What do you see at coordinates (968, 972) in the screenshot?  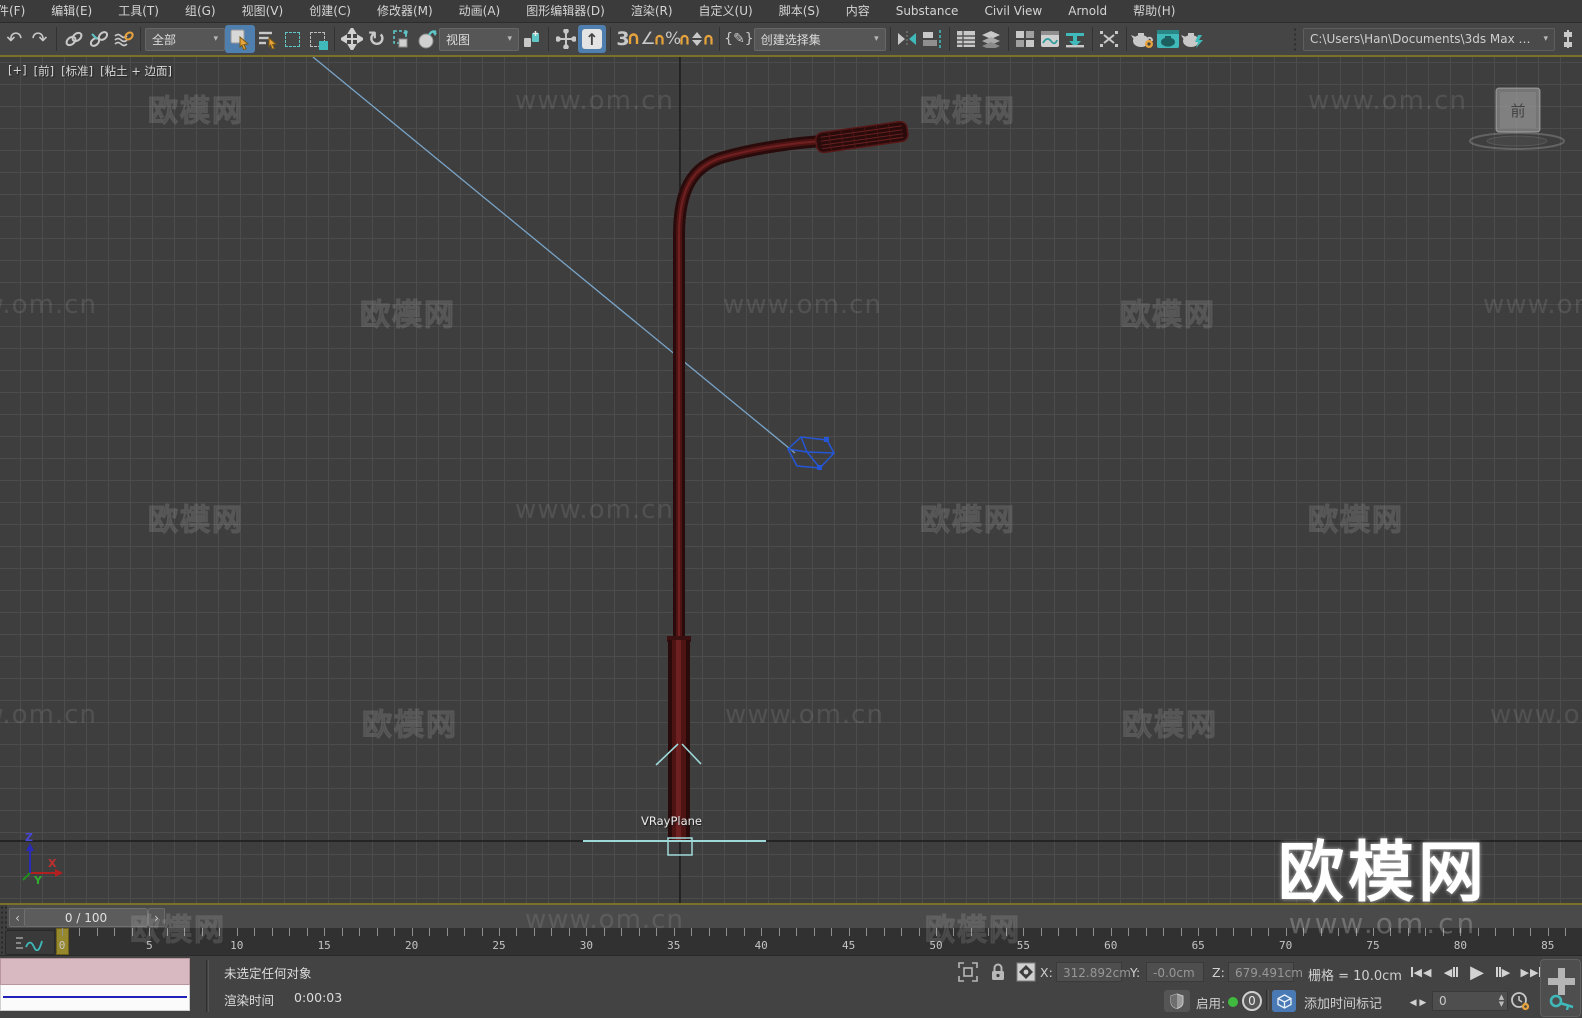 I see `isolate-selection-toggle` at bounding box center [968, 972].